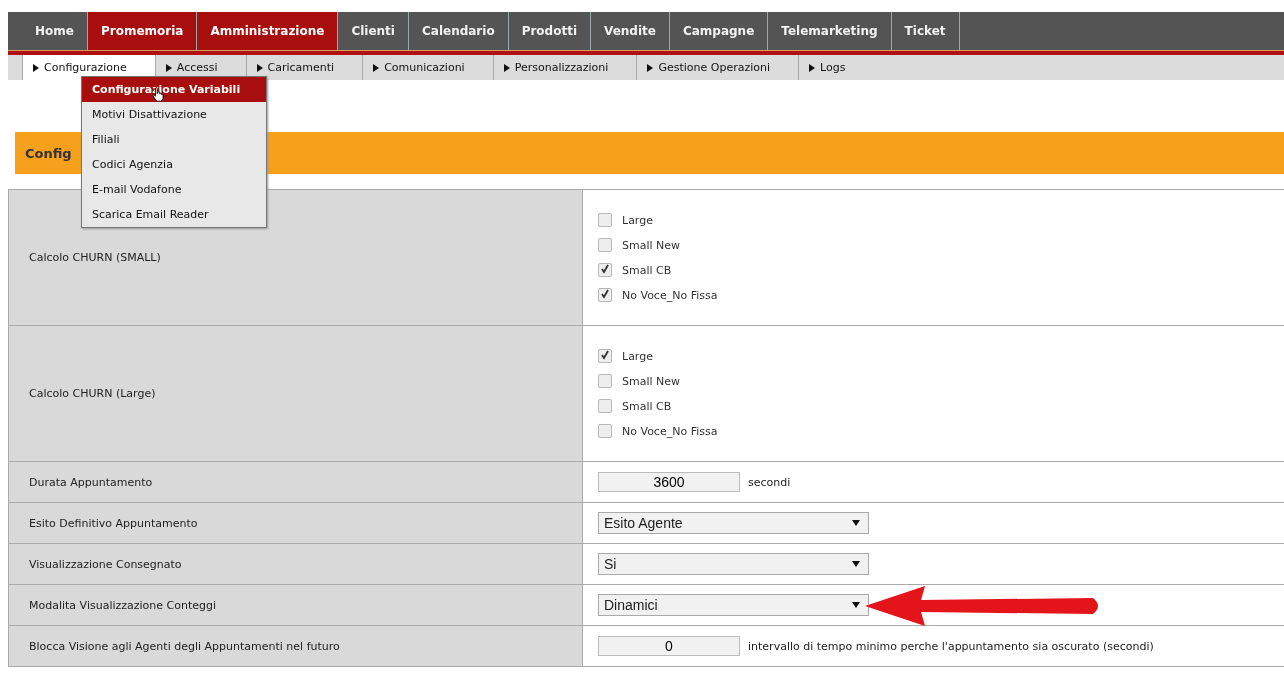 This screenshot has height=688, width=1284. I want to click on subnav-tab: Comunicazioni, so click(427, 67).